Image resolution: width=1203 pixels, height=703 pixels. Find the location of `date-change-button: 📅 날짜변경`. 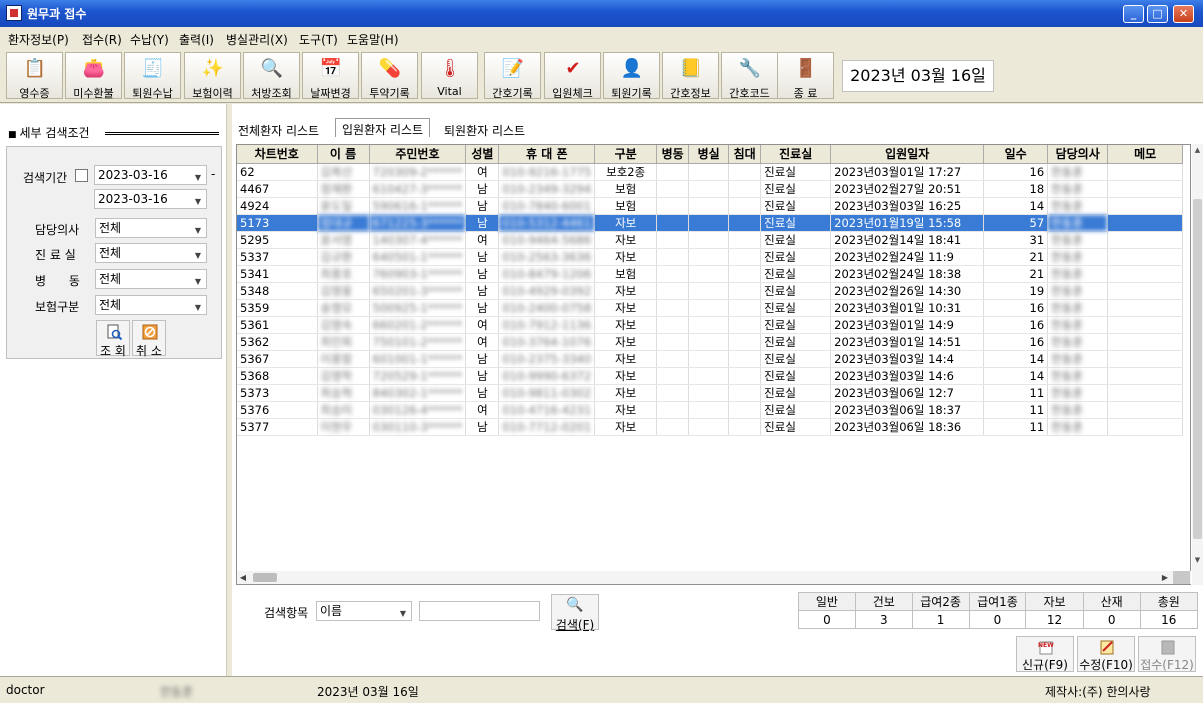

date-change-button: 📅 날짜변경 is located at coordinates (330, 76).